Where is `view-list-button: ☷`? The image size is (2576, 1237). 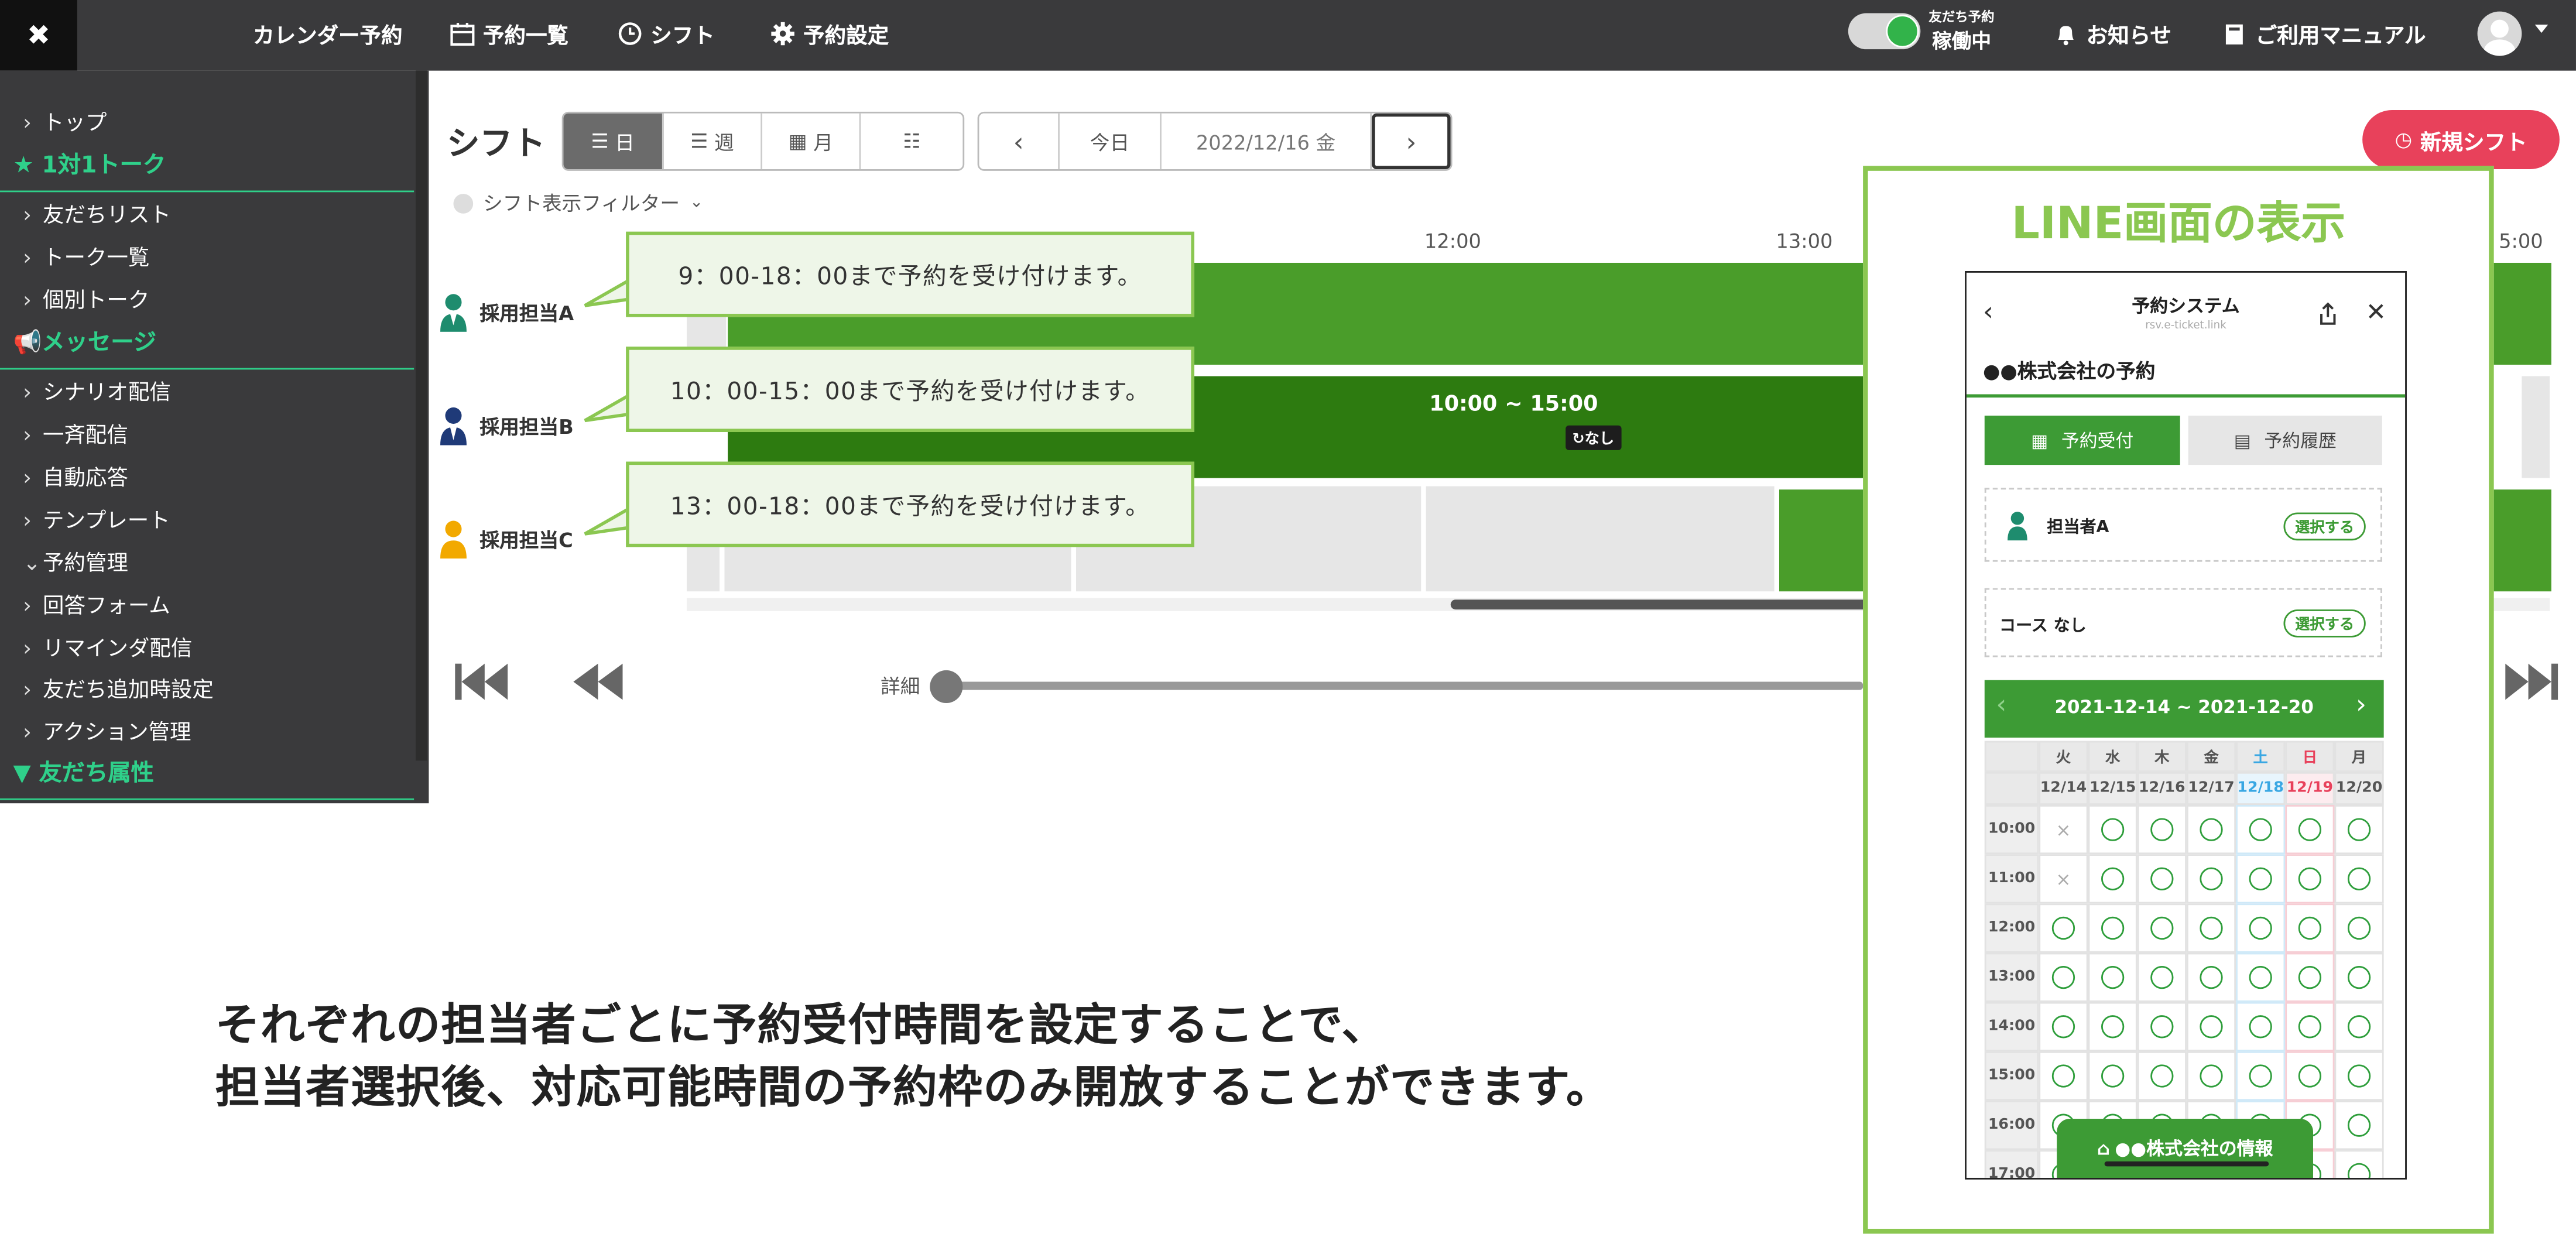
view-list-button: ☷ is located at coordinates (911, 141).